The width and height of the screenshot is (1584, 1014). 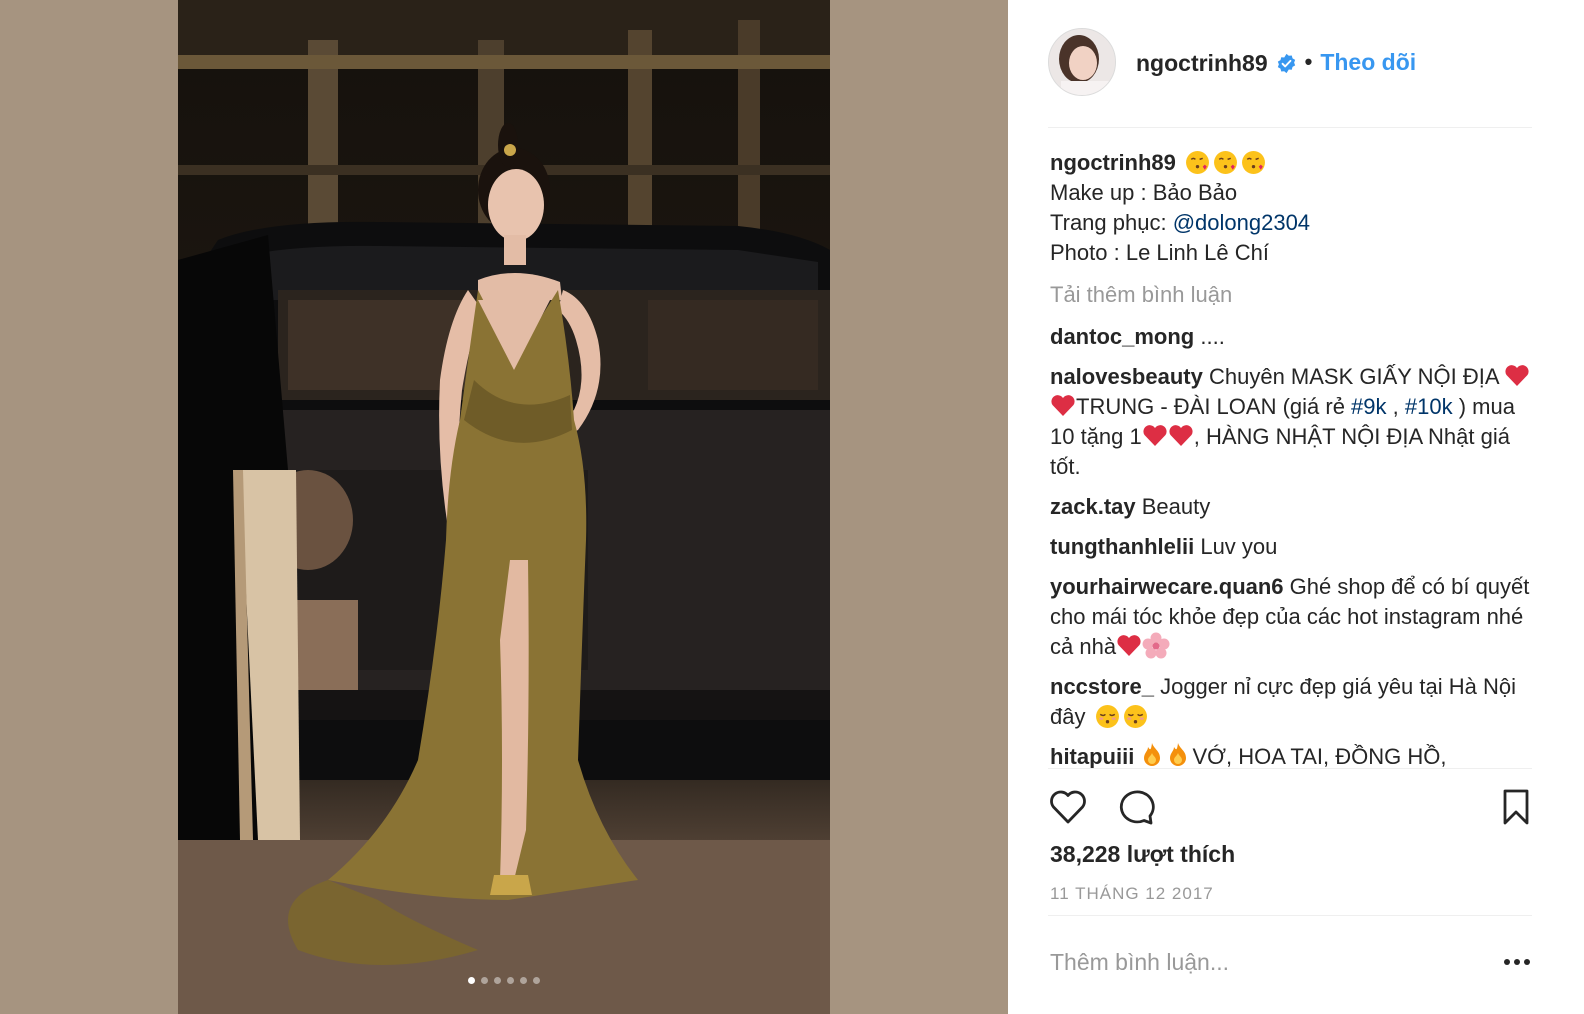 What do you see at coordinates (1136, 807) in the screenshot?
I see `speech-bubble-icon` at bounding box center [1136, 807].